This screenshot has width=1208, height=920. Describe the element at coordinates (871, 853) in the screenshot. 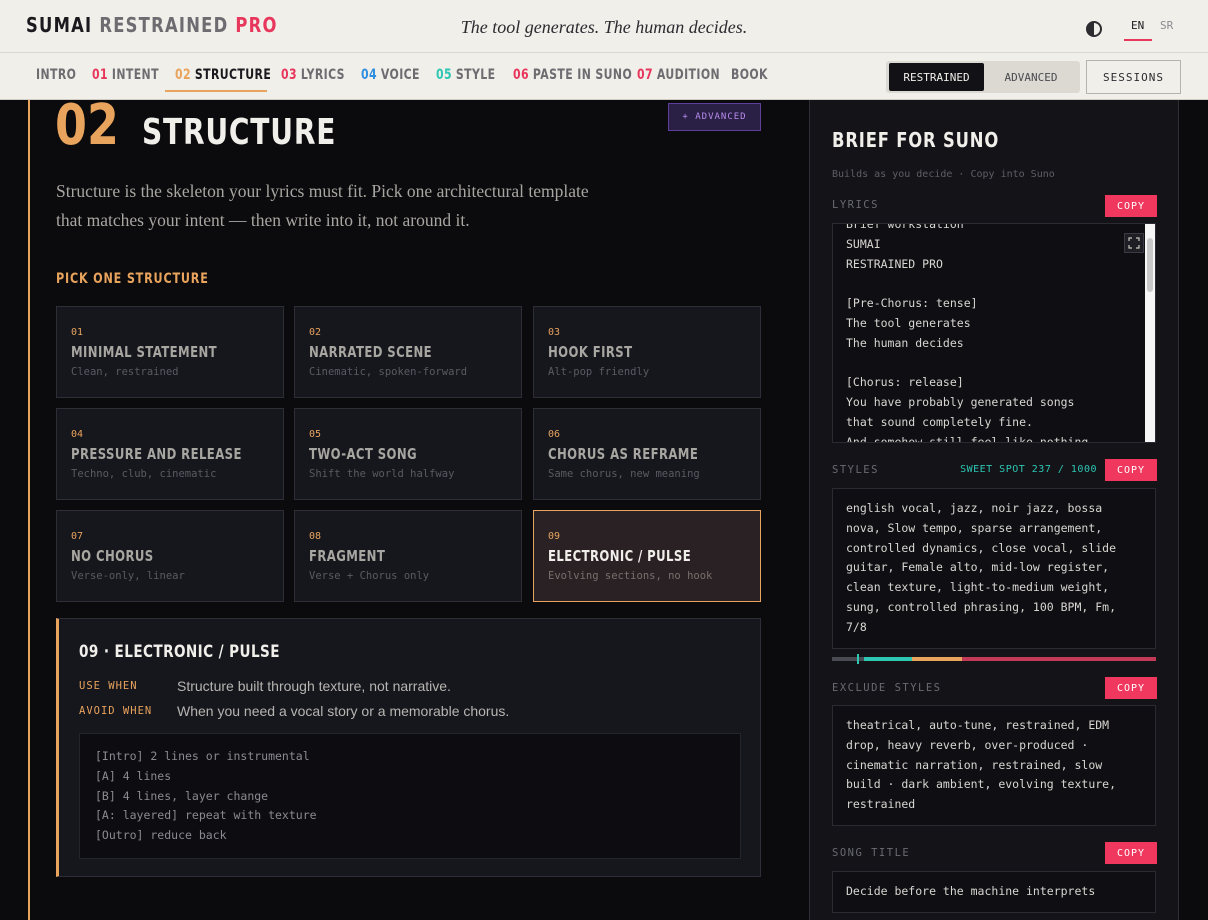

I see `song-title-label: SONG TITLE` at that location.